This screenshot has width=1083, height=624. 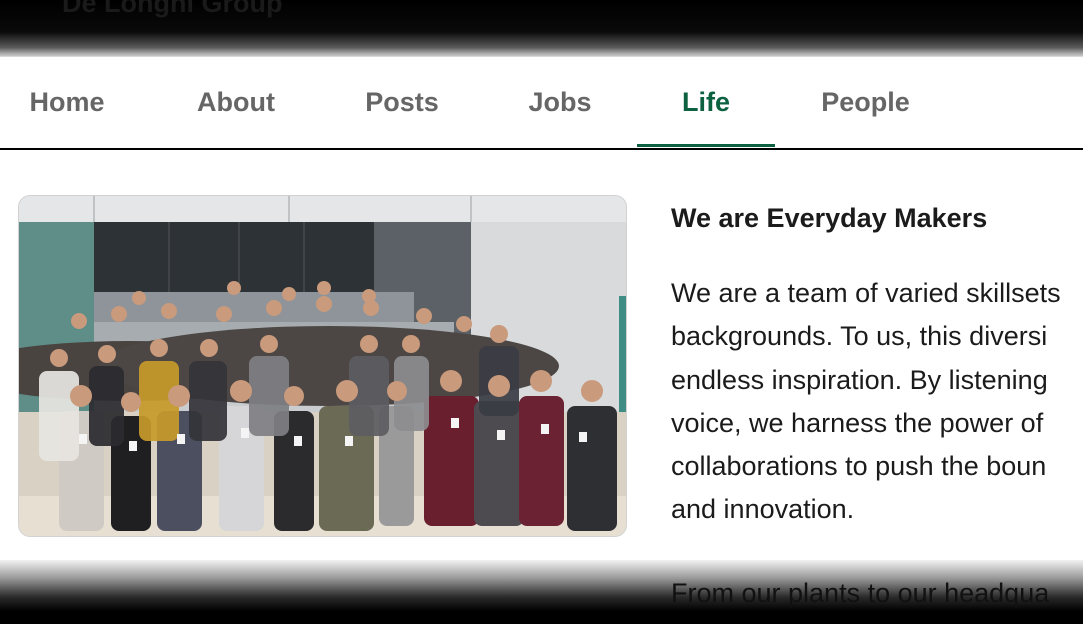 I want to click on page-tabs: Home About Posts Jobs Life People, so click(x=541, y=102).